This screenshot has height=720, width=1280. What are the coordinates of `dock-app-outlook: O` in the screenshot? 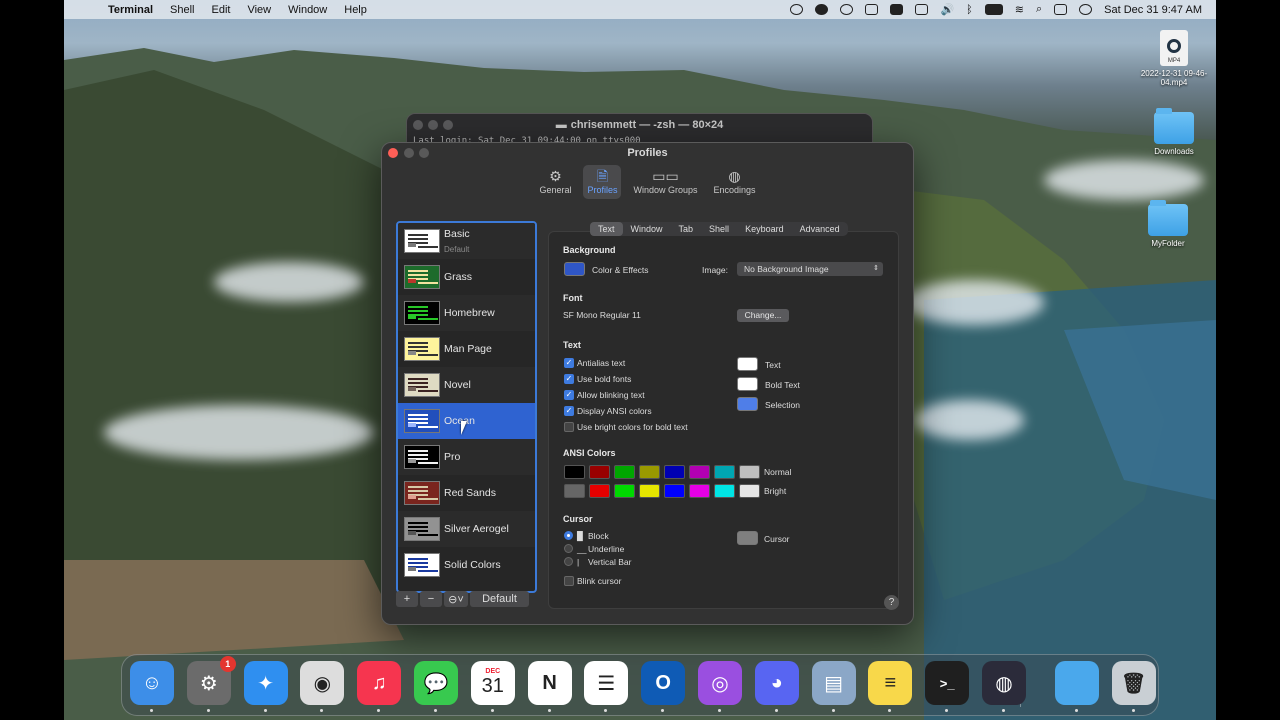 It's located at (663, 683).